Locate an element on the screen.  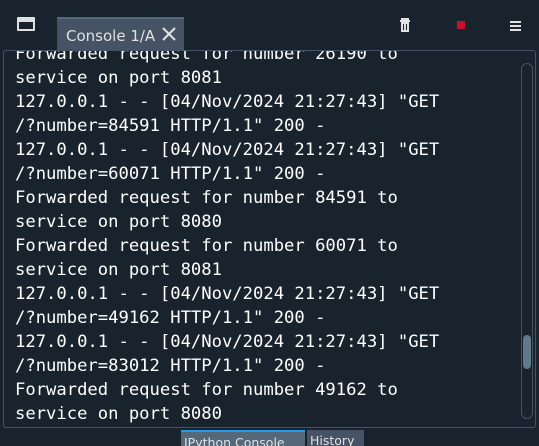
console-line: /?number=83012 HTTP/1.1" 200 - is located at coordinates (170, 366).